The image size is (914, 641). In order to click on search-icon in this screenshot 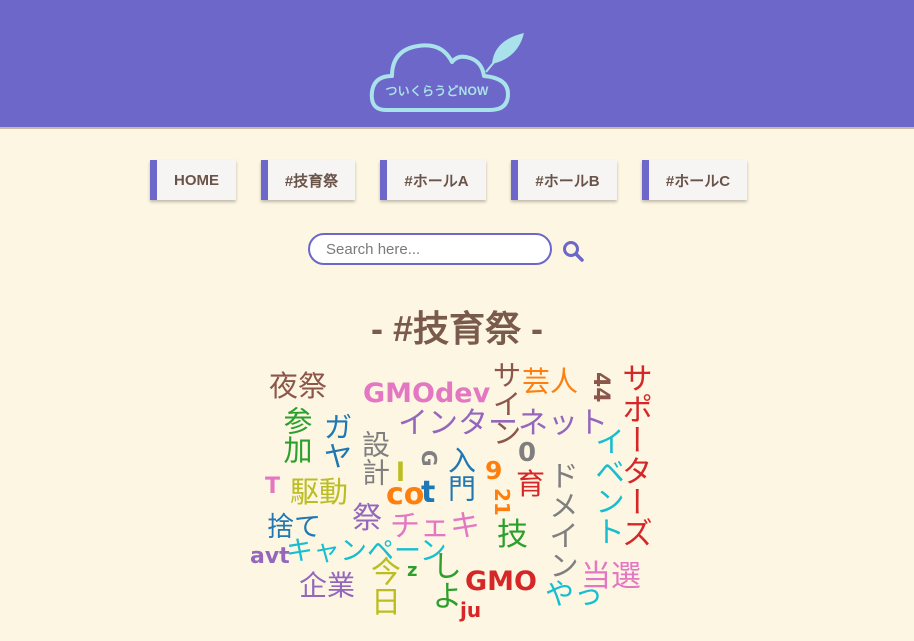, I will do `click(573, 251)`.